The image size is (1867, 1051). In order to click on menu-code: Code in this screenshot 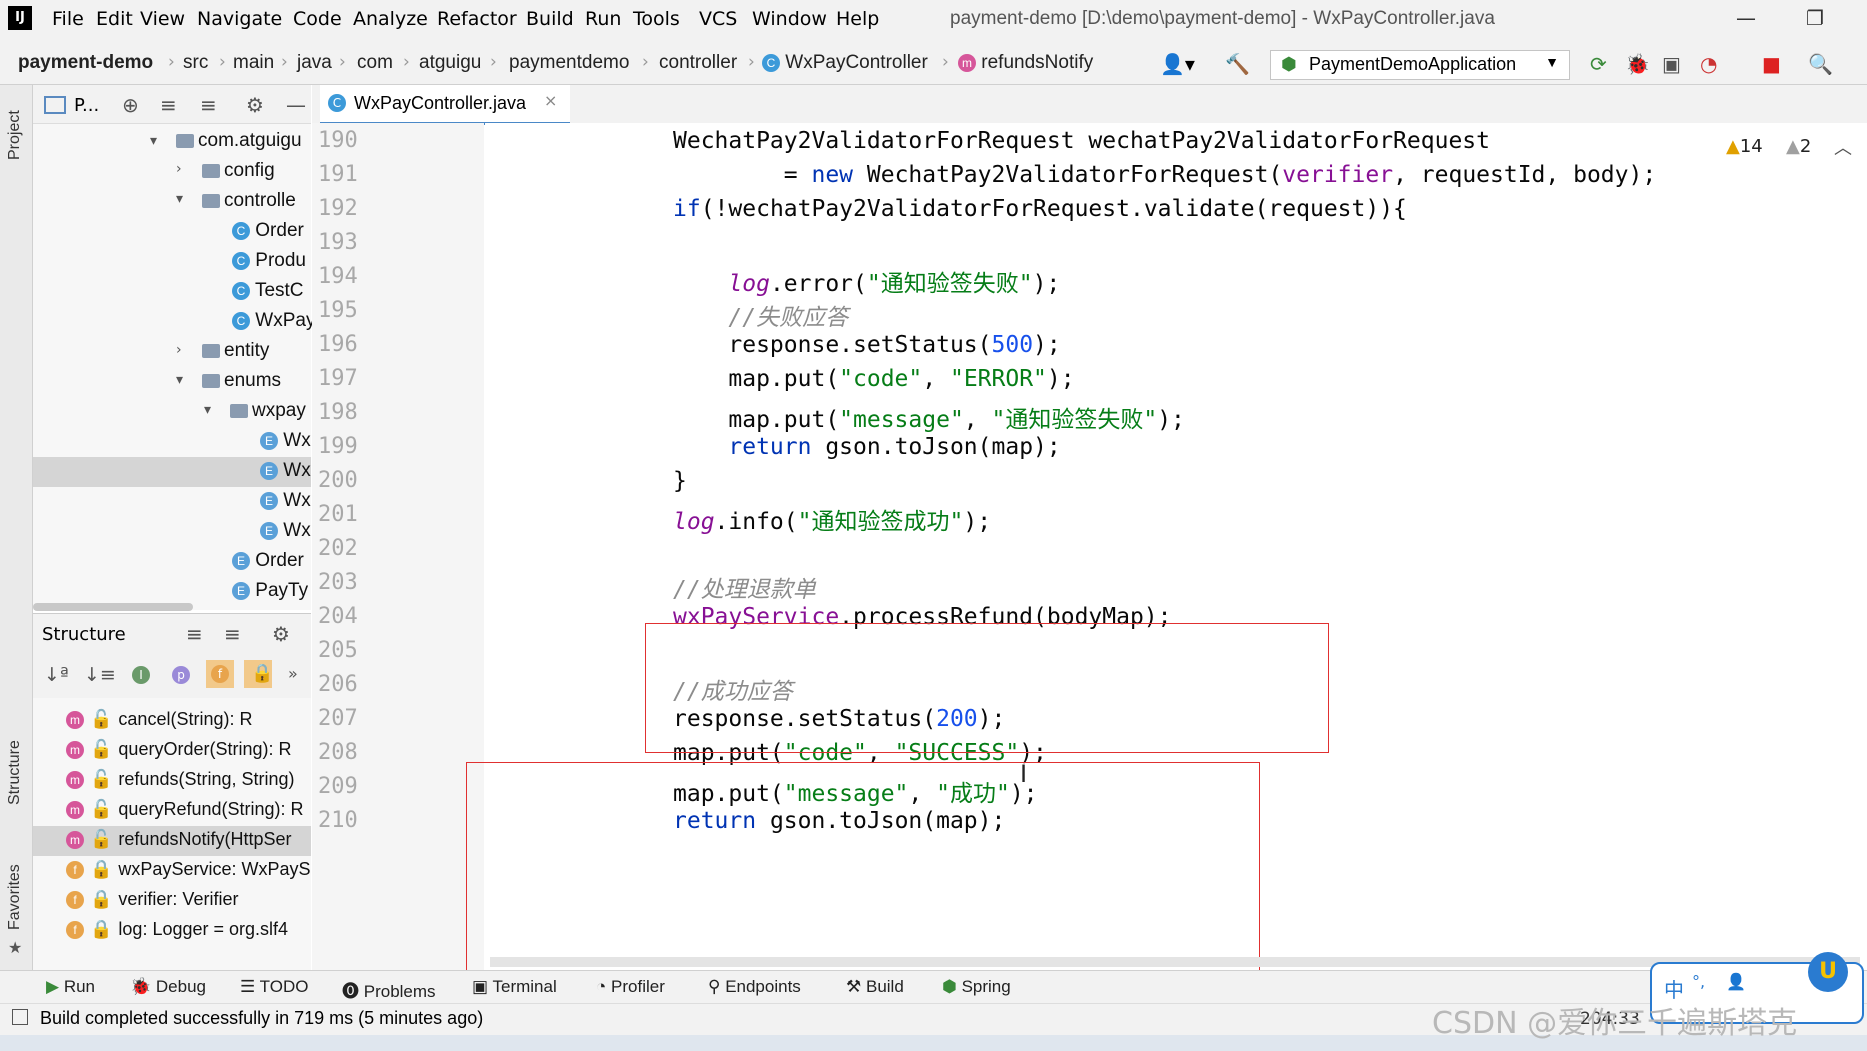, I will do `click(317, 19)`.